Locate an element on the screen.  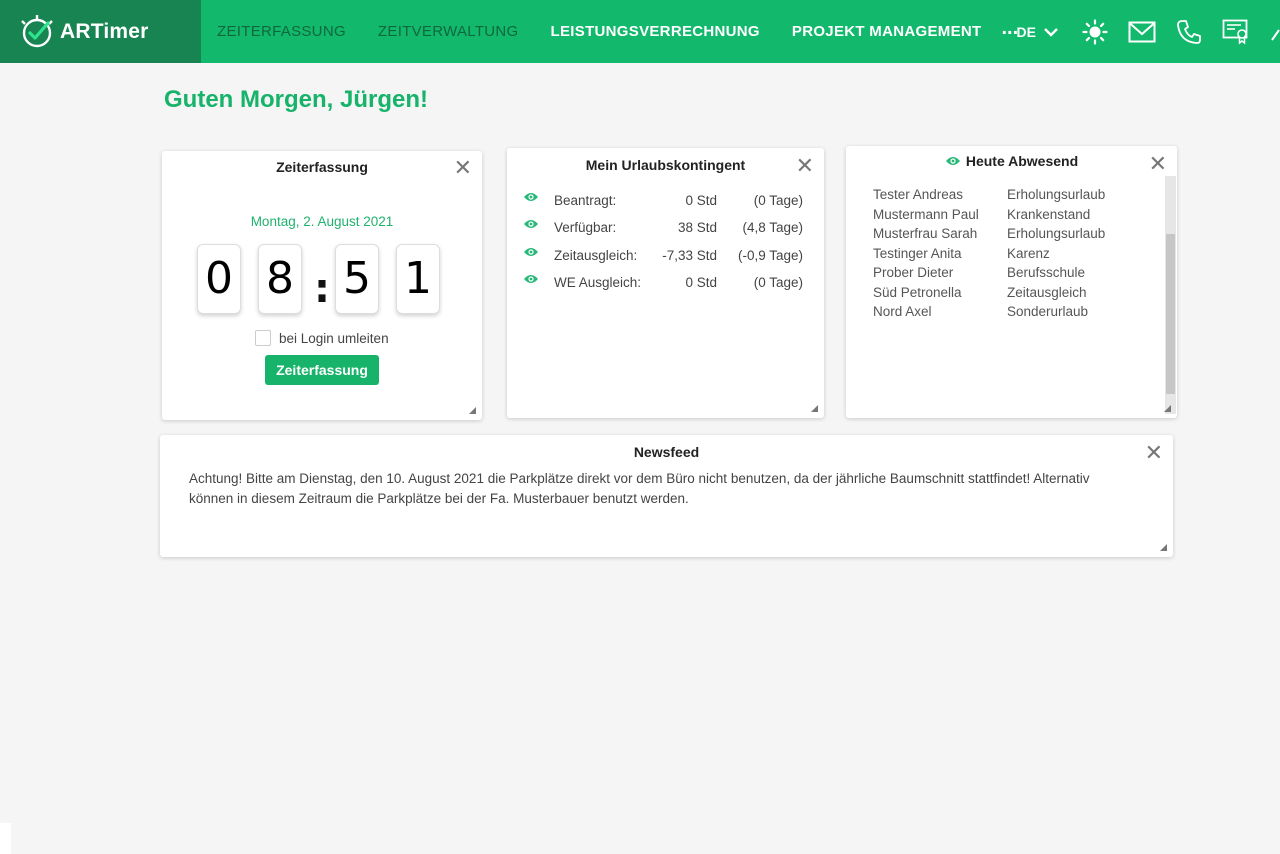
zeiterfassung-button: Zeiterfassung is located at coordinates (322, 370).